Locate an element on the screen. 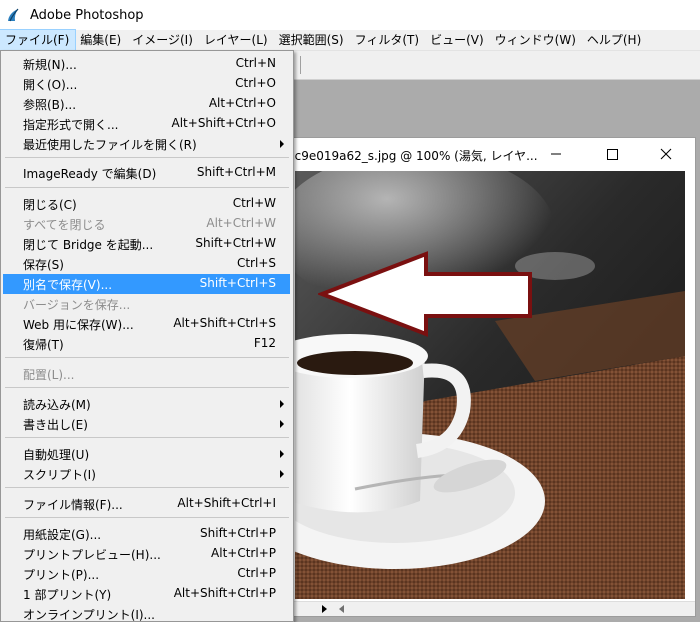 The height and width of the screenshot is (622, 700). minimize-icon is located at coordinates (556, 154).